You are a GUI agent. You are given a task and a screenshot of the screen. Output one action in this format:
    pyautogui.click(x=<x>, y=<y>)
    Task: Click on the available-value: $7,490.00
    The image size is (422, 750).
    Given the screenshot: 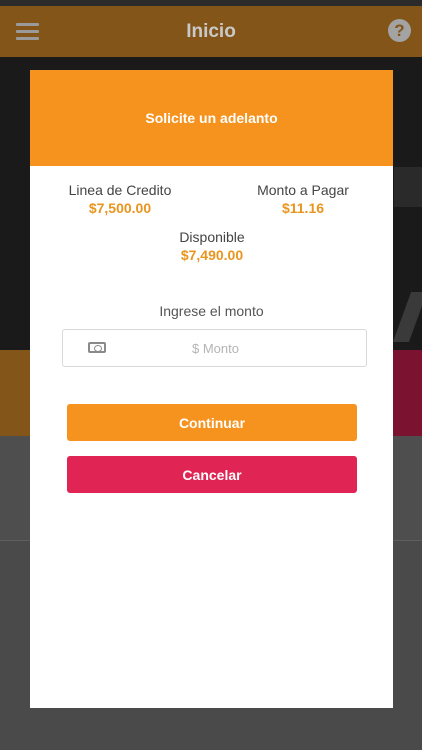 What is the action you would take?
    pyautogui.click(x=212, y=255)
    